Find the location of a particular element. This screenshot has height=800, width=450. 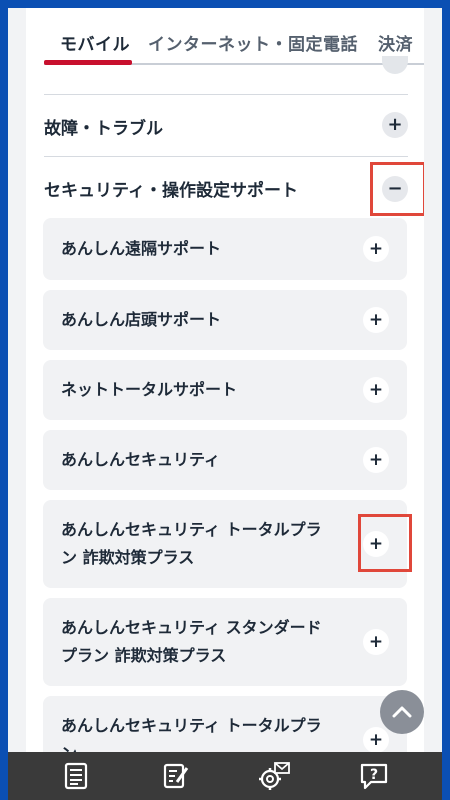

tab-internet-landline: インターネット・固定電話 is located at coordinates (253, 42).